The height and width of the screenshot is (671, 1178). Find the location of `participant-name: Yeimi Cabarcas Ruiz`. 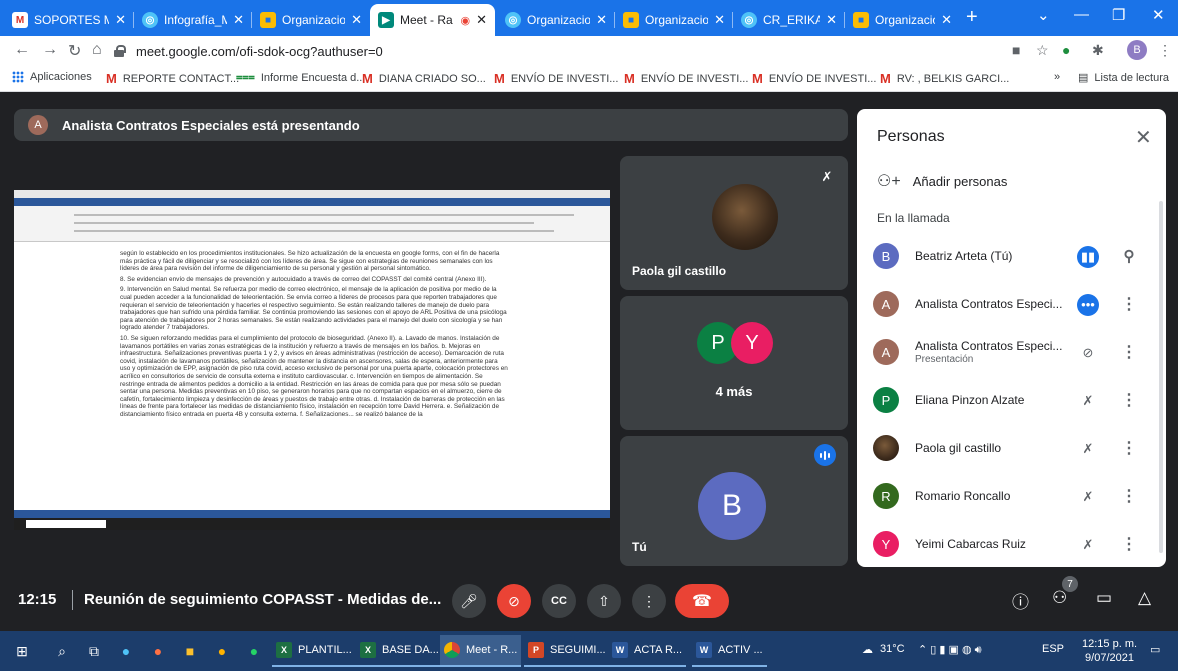

participant-name: Yeimi Cabarcas Ruiz is located at coordinates (970, 544).